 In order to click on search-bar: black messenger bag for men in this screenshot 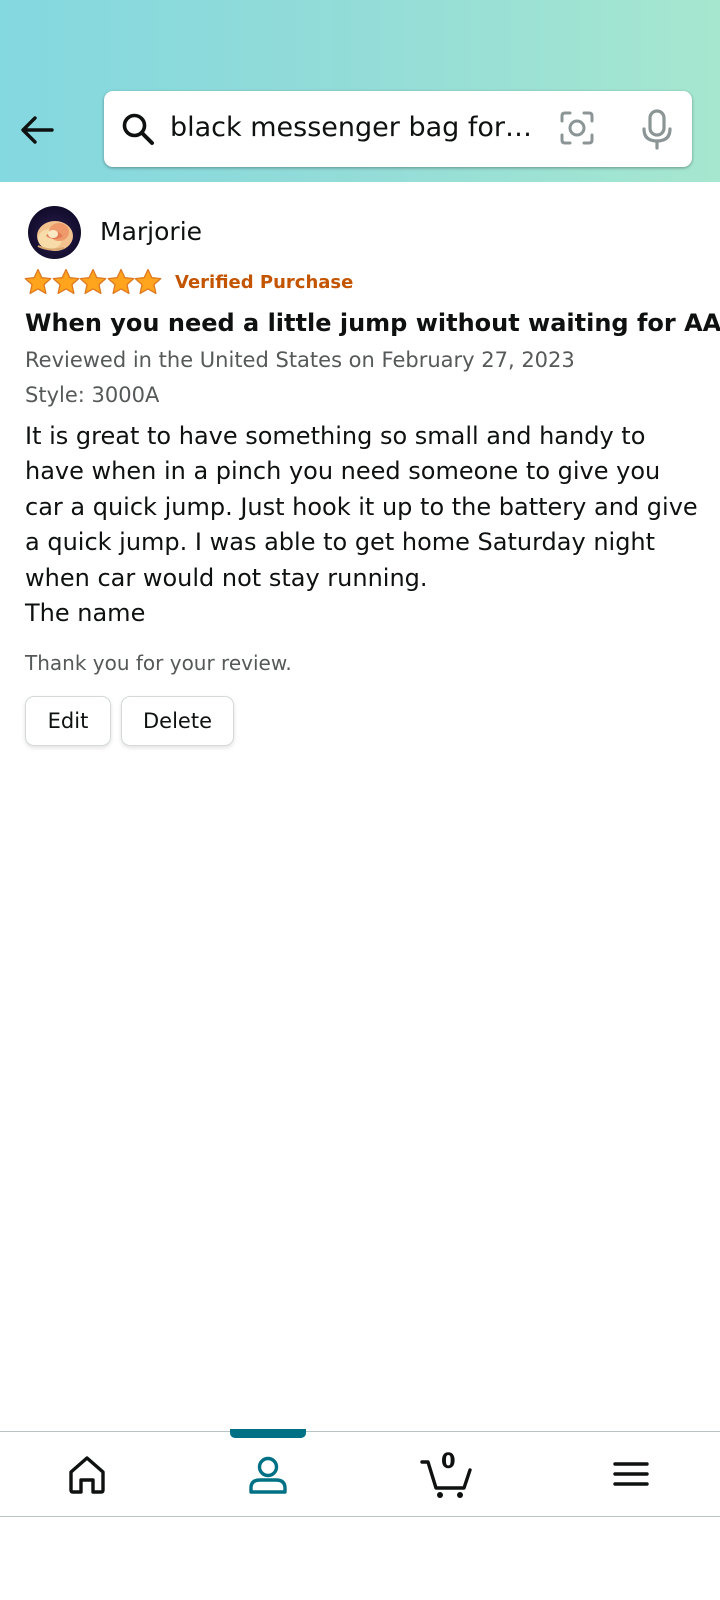, I will do `click(398, 129)`.